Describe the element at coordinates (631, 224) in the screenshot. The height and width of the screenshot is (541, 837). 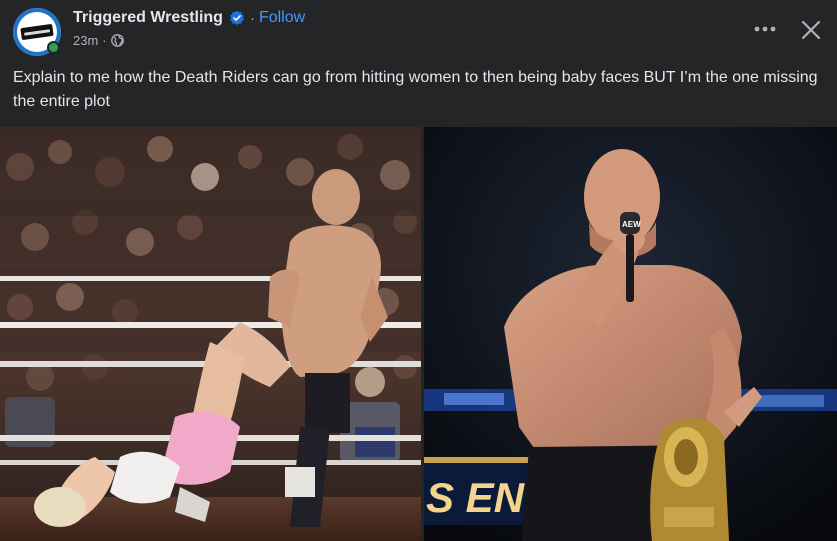
I see `svg-text: AEW` at that location.